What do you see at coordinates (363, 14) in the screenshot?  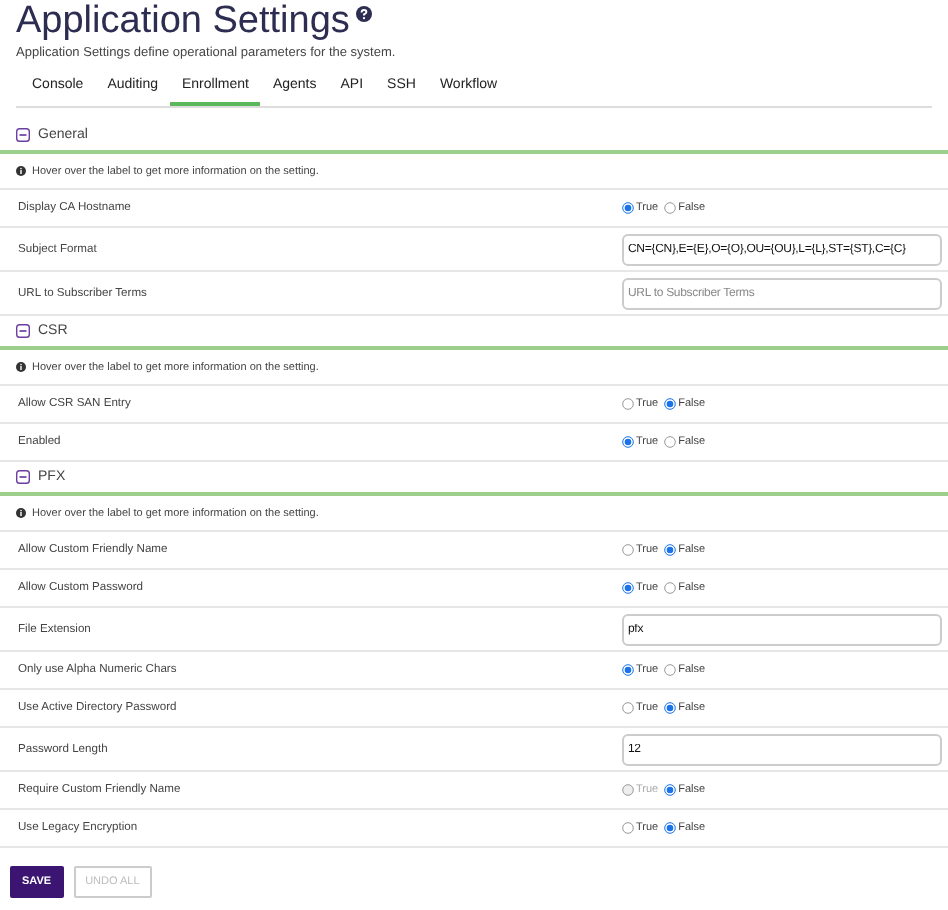 I see `help-icon` at bounding box center [363, 14].